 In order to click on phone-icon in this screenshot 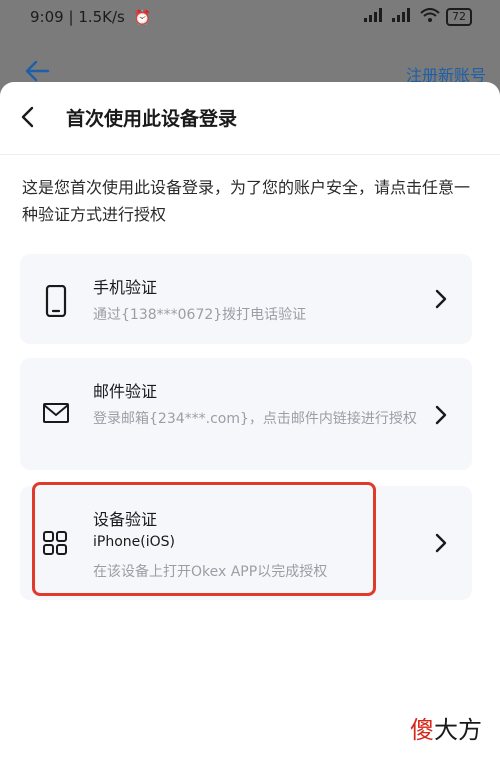, I will do `click(56, 301)`.